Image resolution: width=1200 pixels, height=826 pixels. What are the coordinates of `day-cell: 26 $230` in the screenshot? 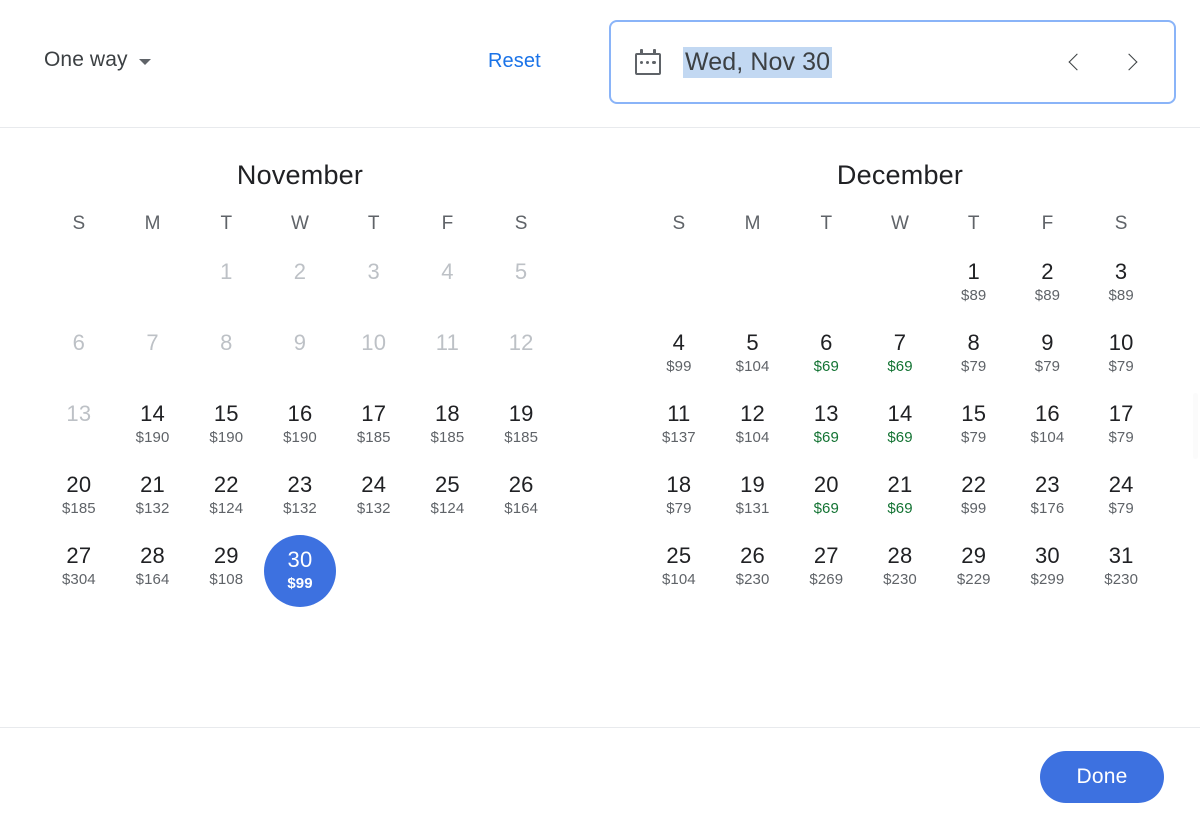 It's located at (753, 572).